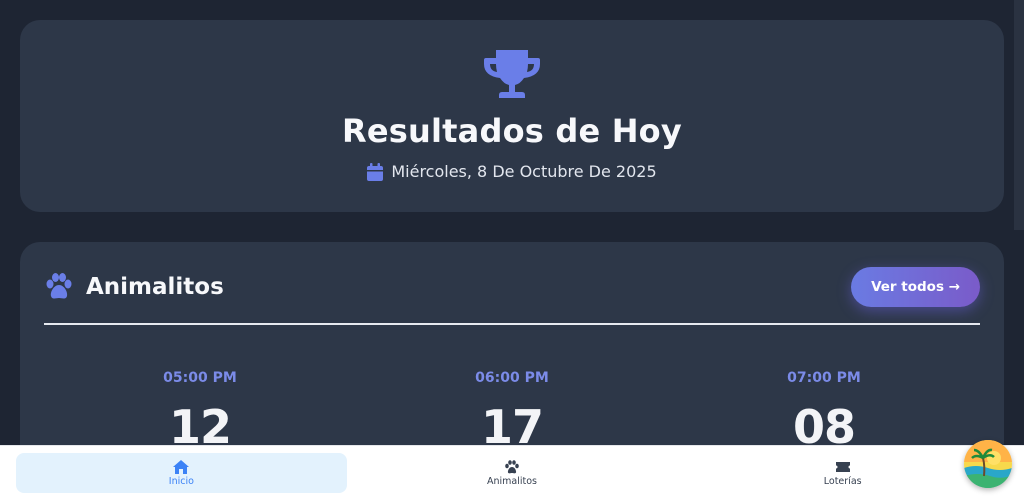  I want to click on nav-item-inicio: Inicio, so click(181, 473).